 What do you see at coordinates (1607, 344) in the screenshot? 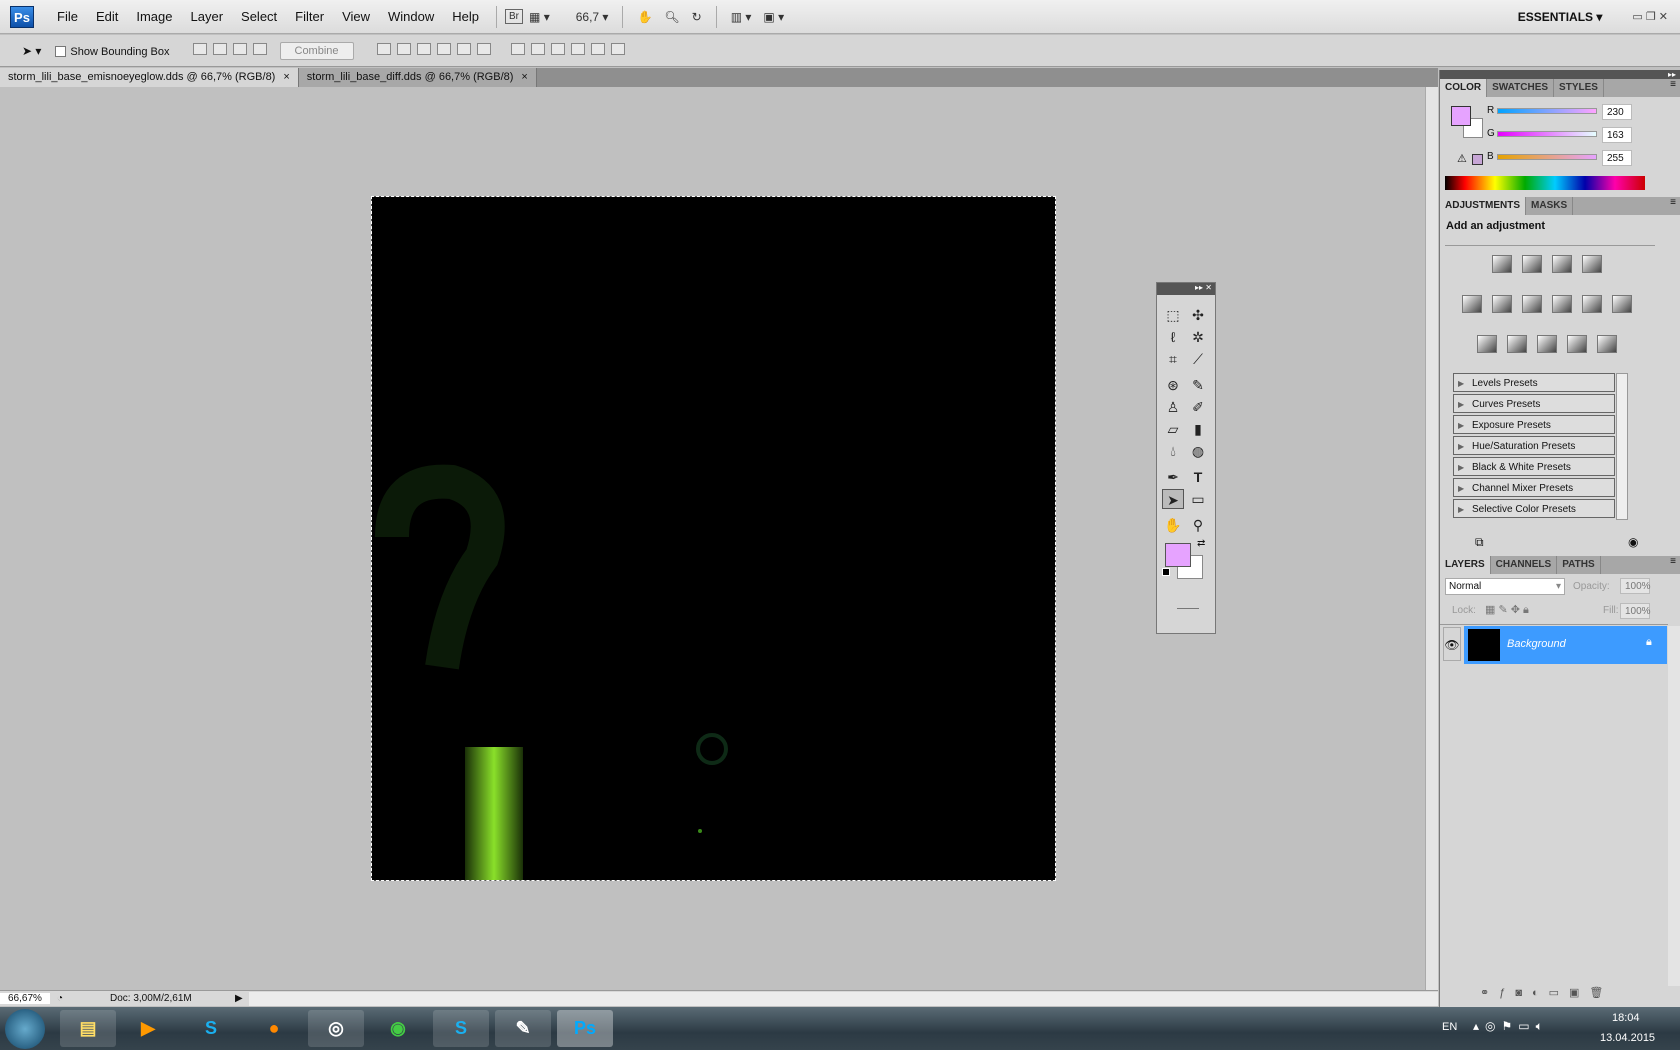
I see `selective-color-icon` at bounding box center [1607, 344].